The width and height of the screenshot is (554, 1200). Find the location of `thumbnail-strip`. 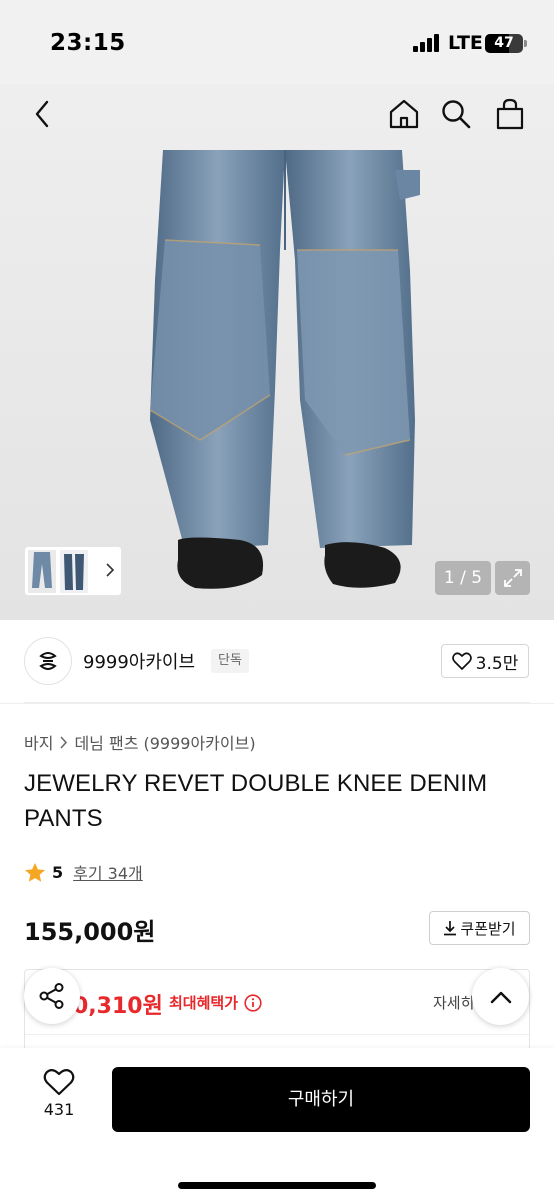

thumbnail-strip is located at coordinates (73, 571).